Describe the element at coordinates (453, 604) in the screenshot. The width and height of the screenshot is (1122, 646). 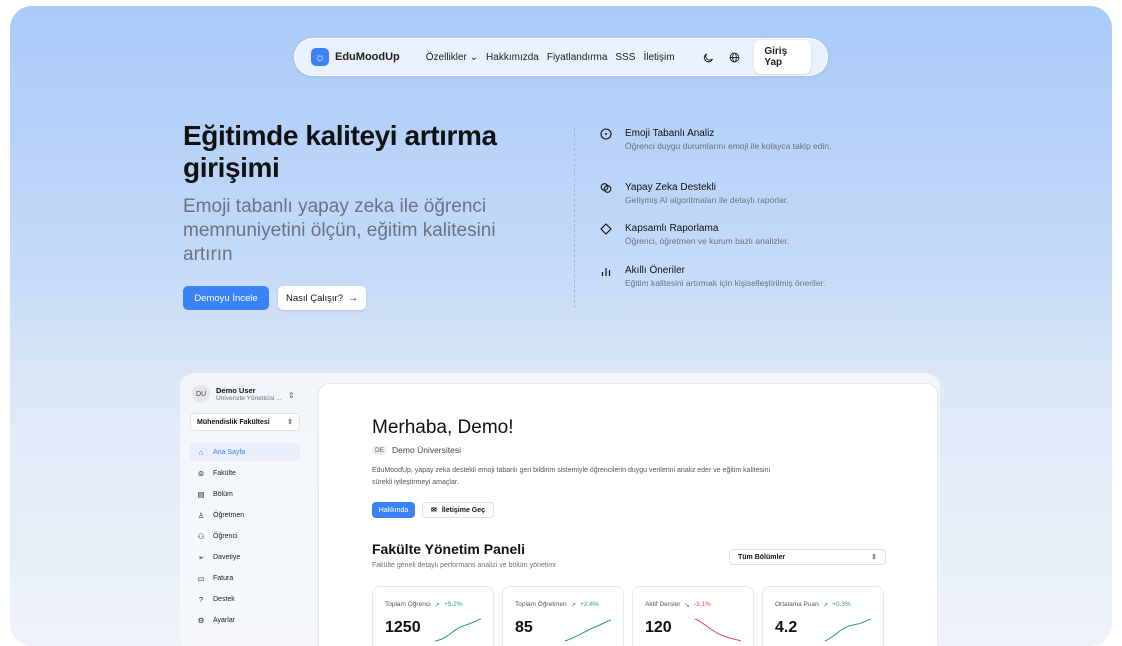
I see `stat-change: +5.2%` at that location.